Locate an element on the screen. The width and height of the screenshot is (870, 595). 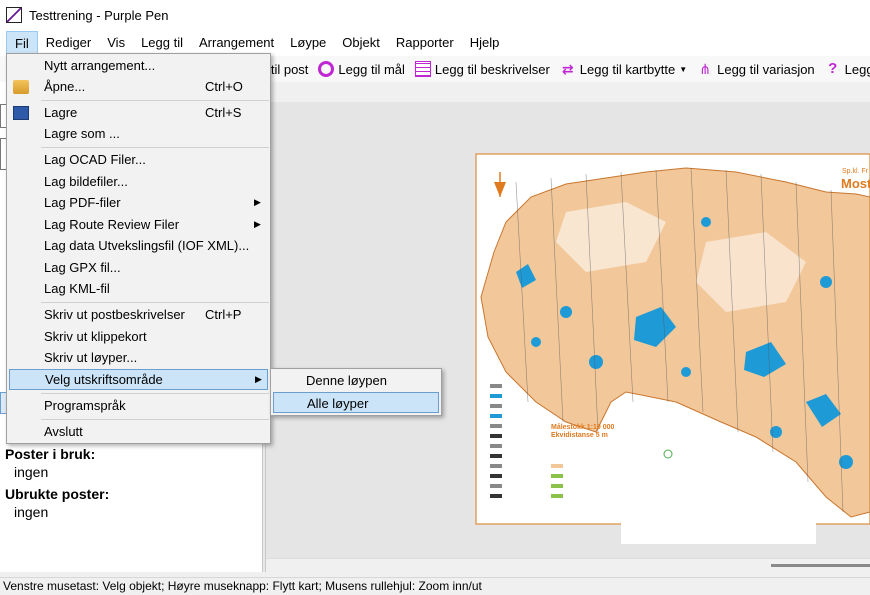
dropdown-arrow-icon: ▼ is located at coordinates (683, 69).